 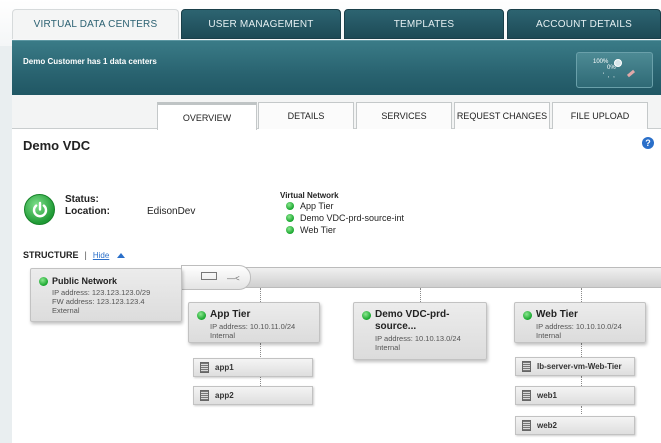 What do you see at coordinates (253, 326) in the screenshot?
I see `node-ip: IP address: 10.10.11.0/24` at bounding box center [253, 326].